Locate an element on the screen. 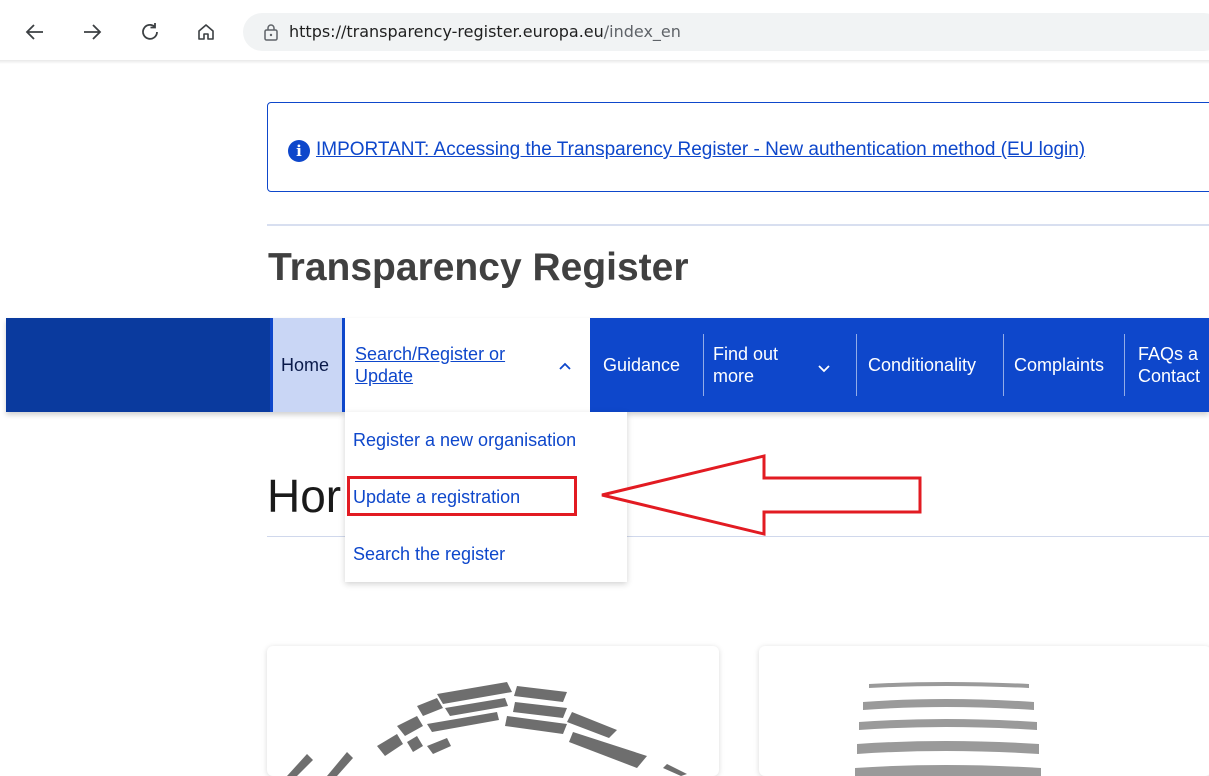 The width and height of the screenshot is (1209, 776). nav-home-label: Home is located at coordinates (305, 364).